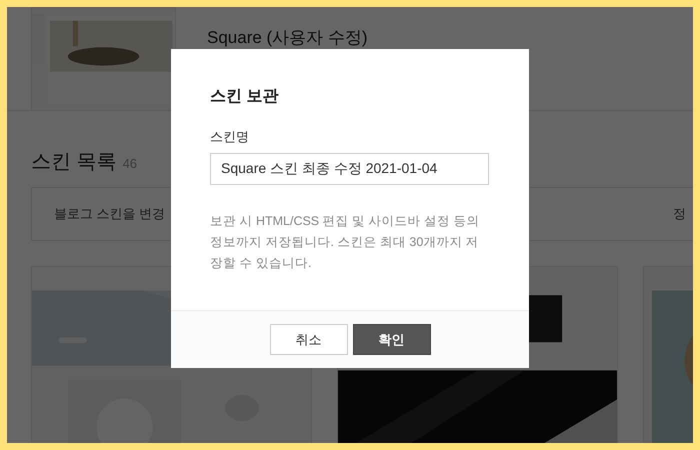  What do you see at coordinates (287, 38) in the screenshot?
I see `skin-name: Square (사용자 수정)` at bounding box center [287, 38].